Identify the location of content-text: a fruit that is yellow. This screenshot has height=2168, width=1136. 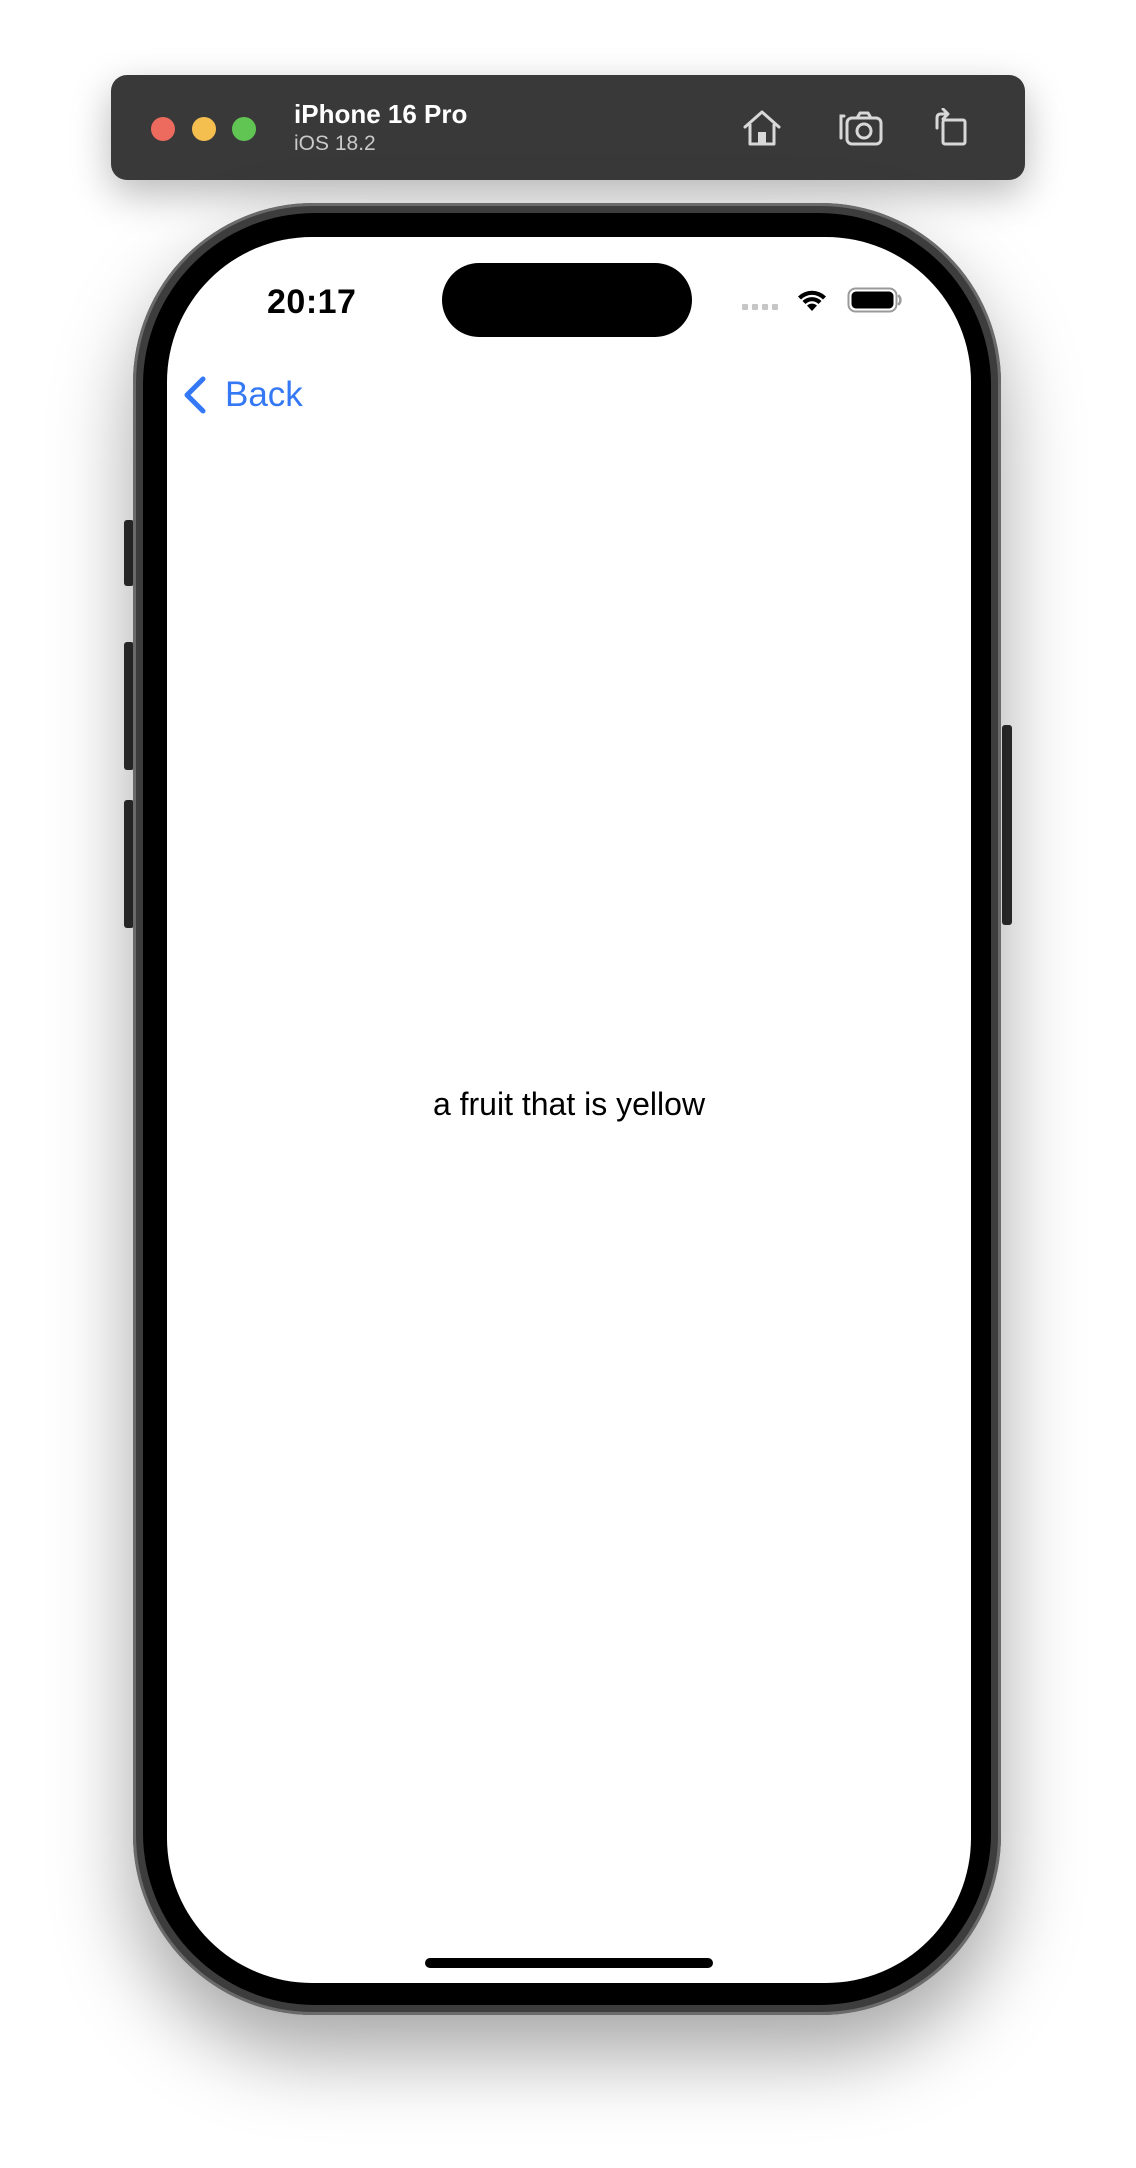
(569, 1104).